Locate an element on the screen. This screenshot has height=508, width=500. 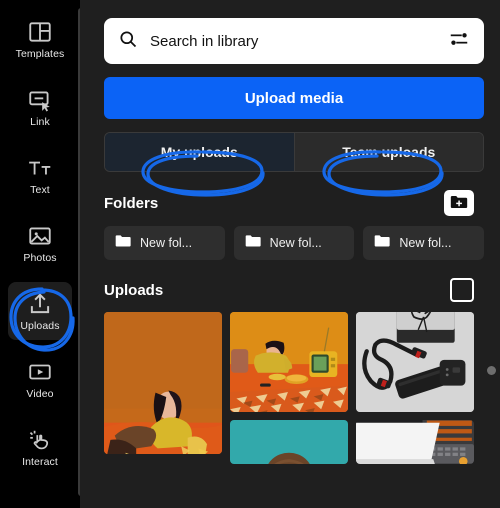
tab-team-uploads: Team uploads is located at coordinates (388, 152).